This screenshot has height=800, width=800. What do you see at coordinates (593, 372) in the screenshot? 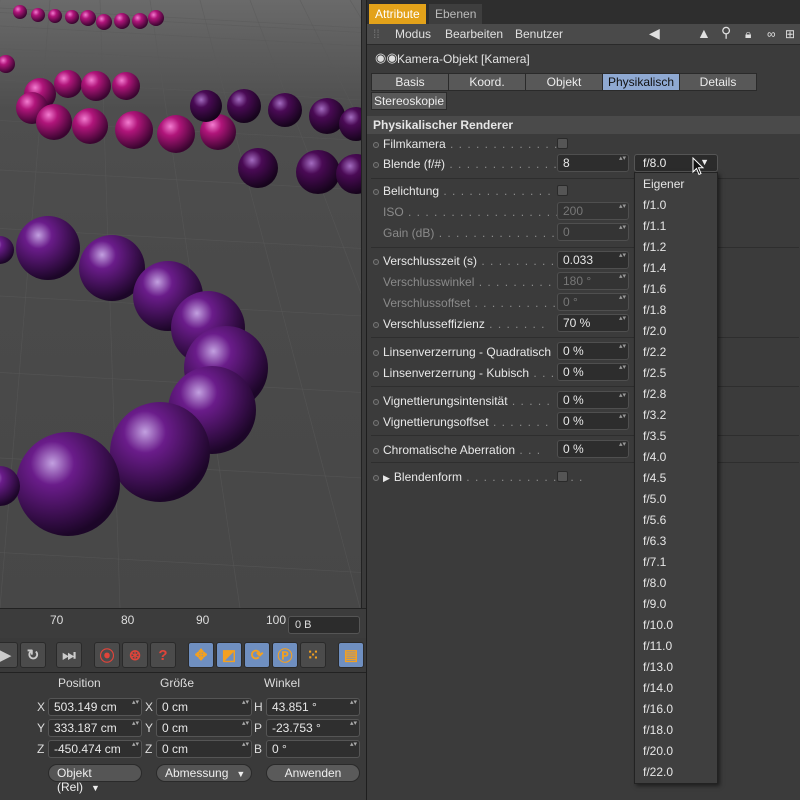
I see `linsenverzerrung-kubisch-field: 0 %` at bounding box center [593, 372].